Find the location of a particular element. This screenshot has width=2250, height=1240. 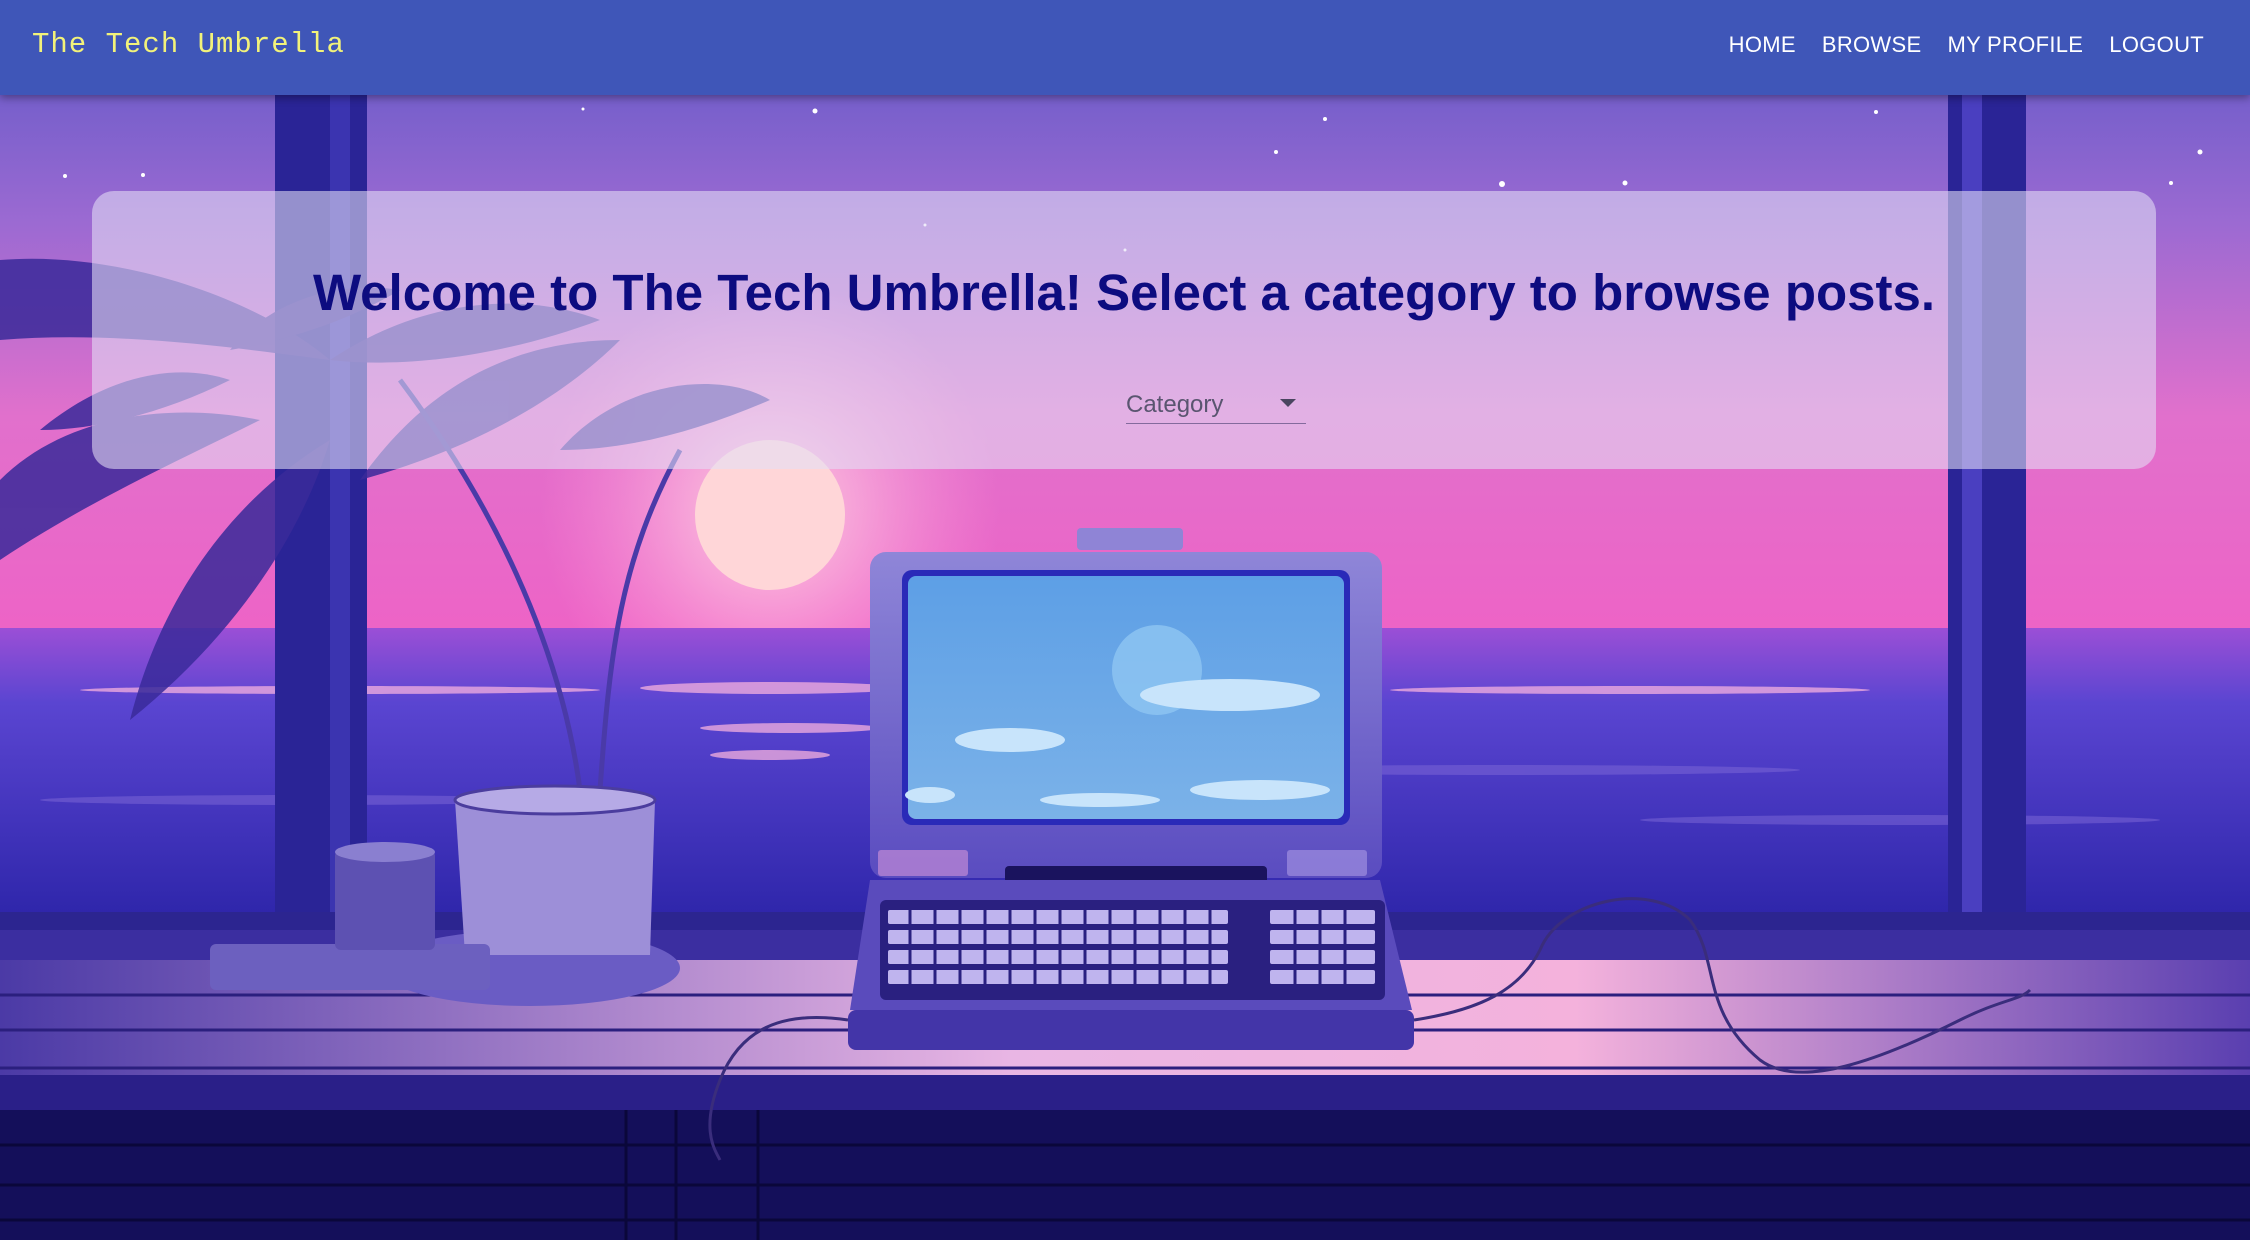

category-select: Category is located at coordinates (1216, 407).